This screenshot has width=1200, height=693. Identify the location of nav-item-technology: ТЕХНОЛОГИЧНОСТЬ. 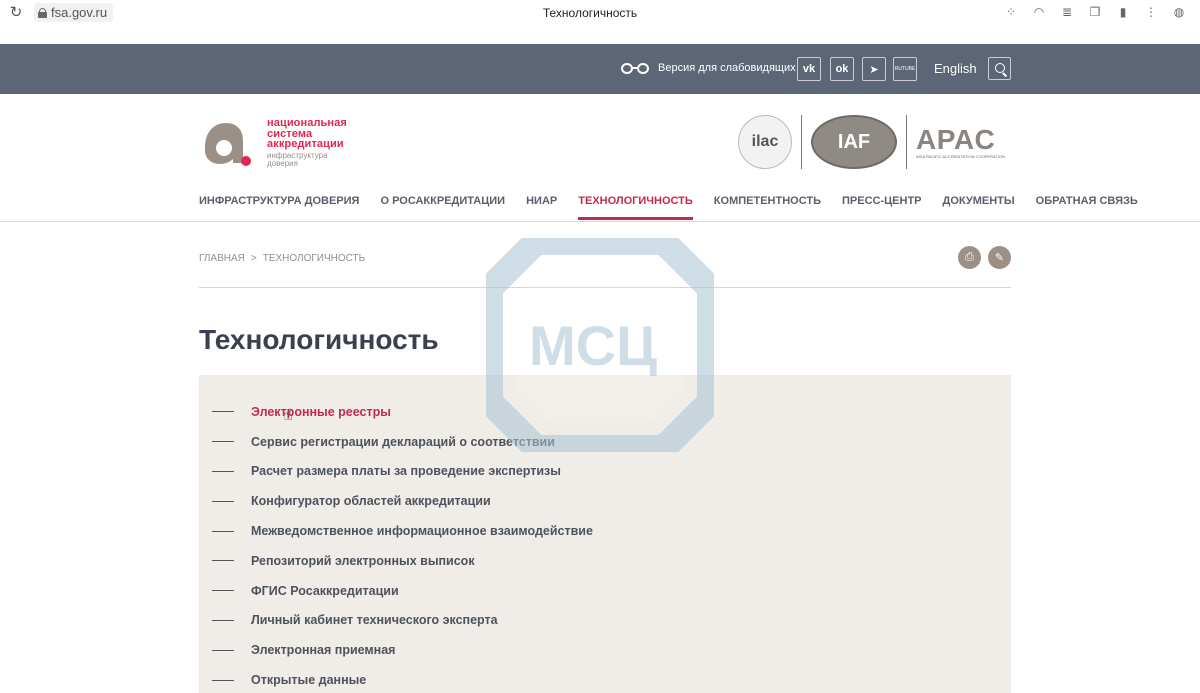
(635, 207).